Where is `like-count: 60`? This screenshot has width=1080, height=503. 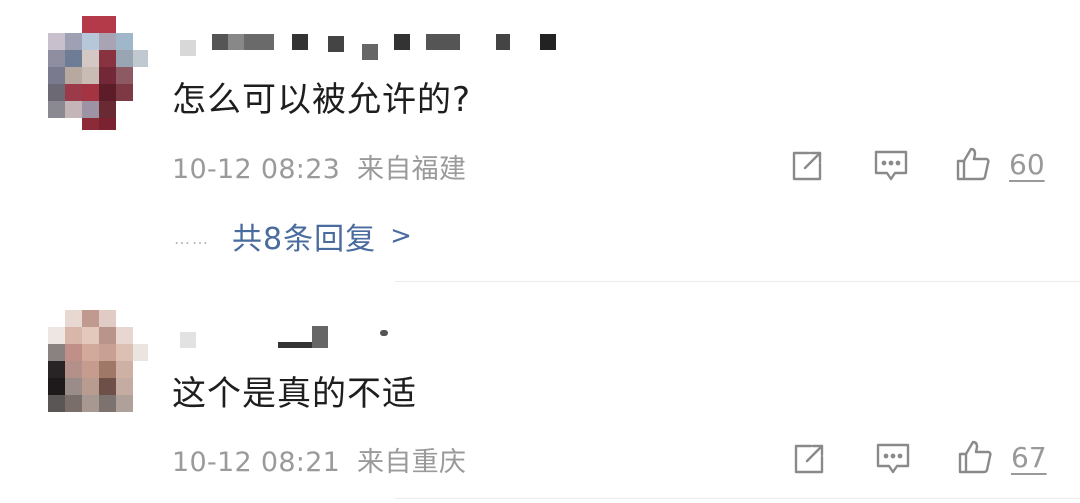 like-count: 60 is located at coordinates (1027, 164).